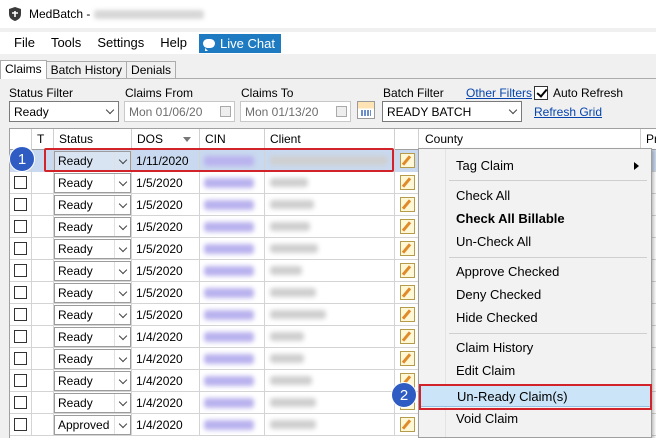  What do you see at coordinates (452, 111) in the screenshot?
I see `batch-filter-select: READY BATCH` at bounding box center [452, 111].